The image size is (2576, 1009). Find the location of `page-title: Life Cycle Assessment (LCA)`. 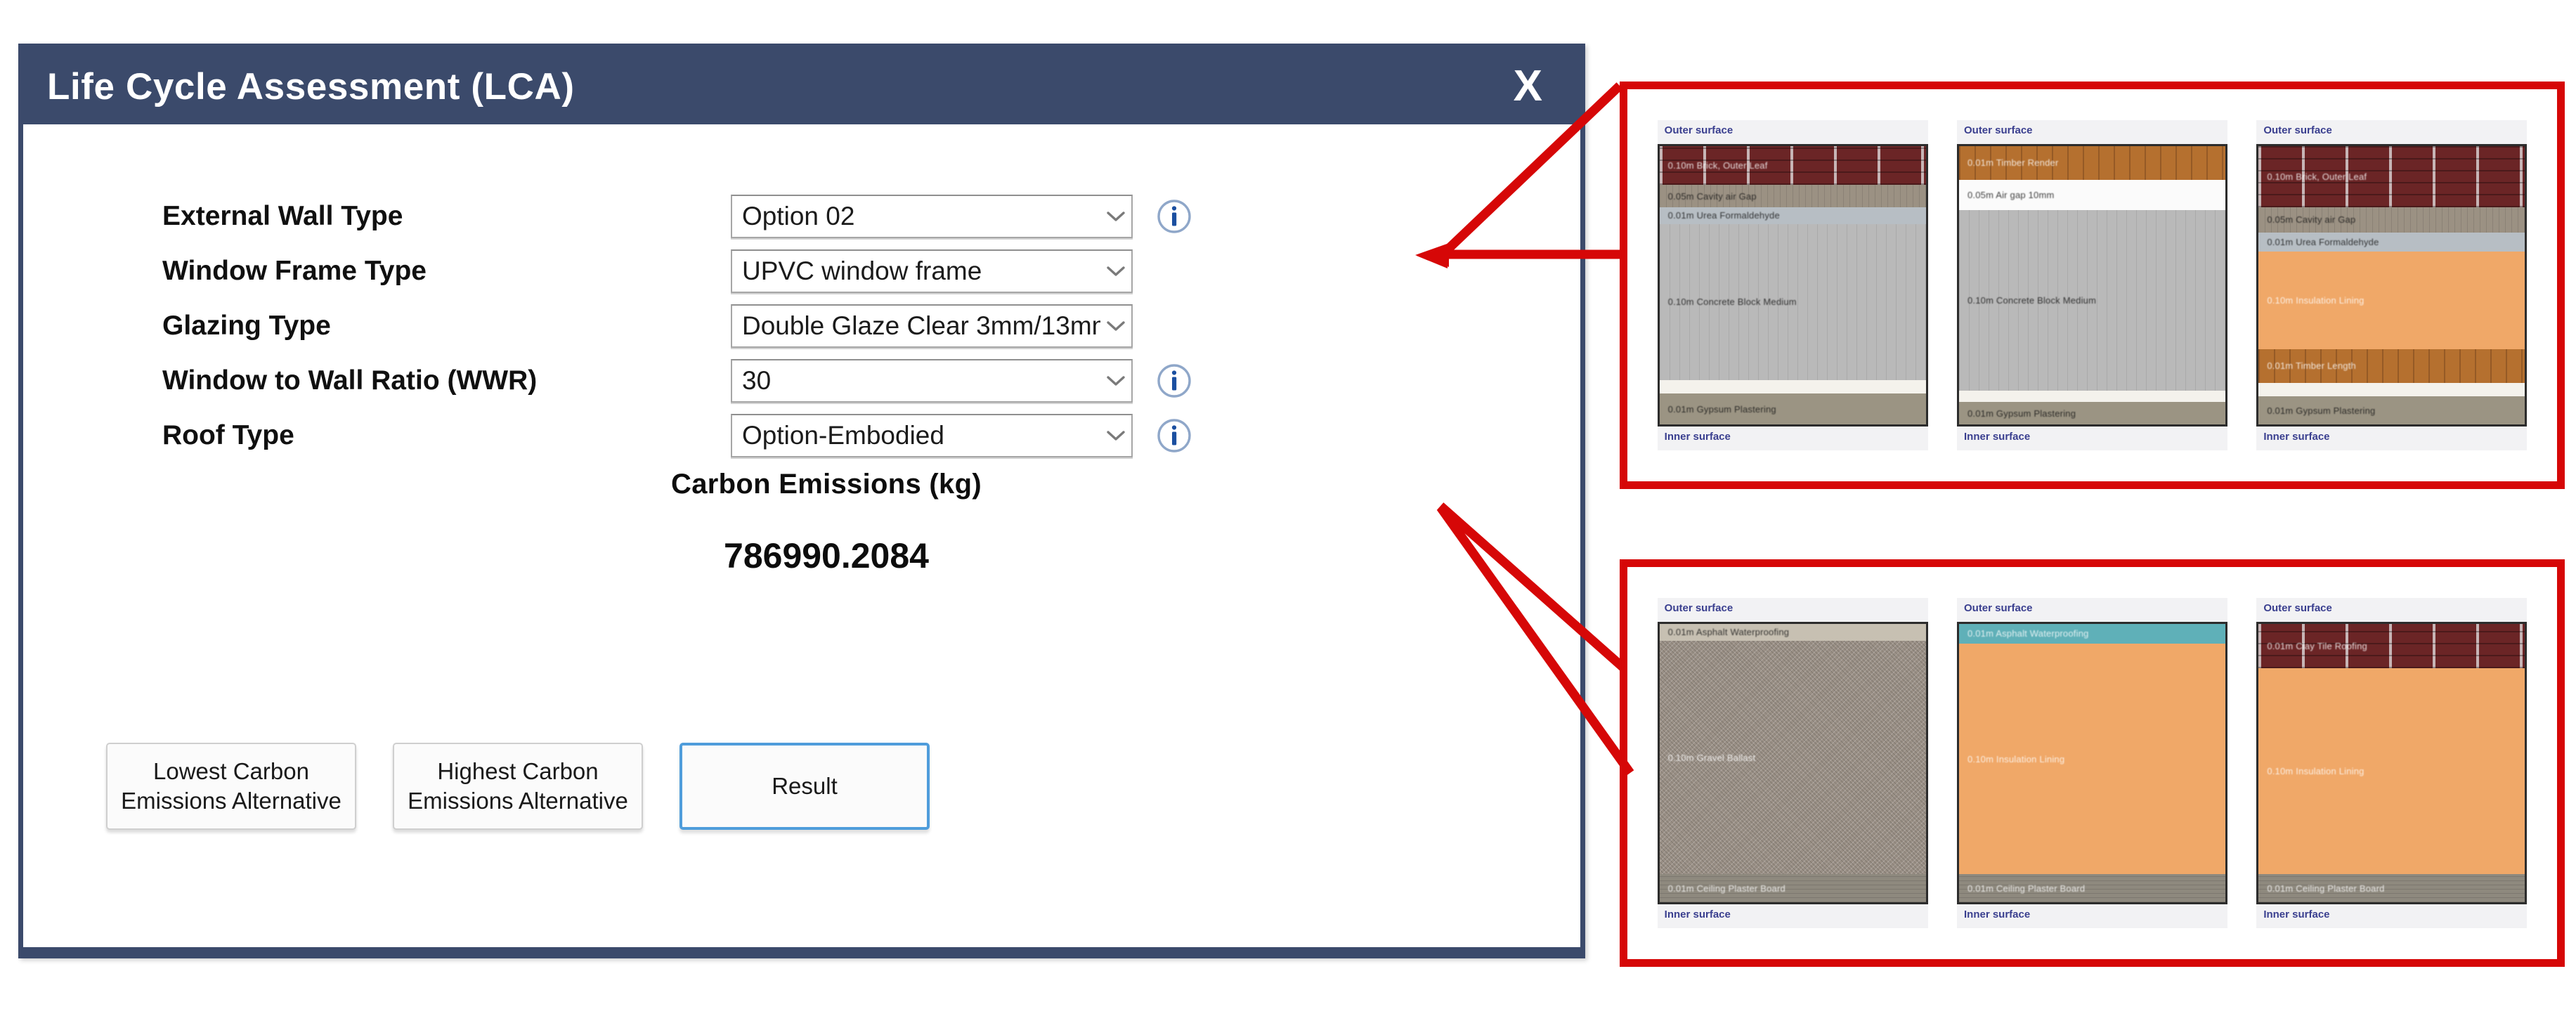

page-title: Life Cycle Assessment (LCA) is located at coordinates (311, 87).